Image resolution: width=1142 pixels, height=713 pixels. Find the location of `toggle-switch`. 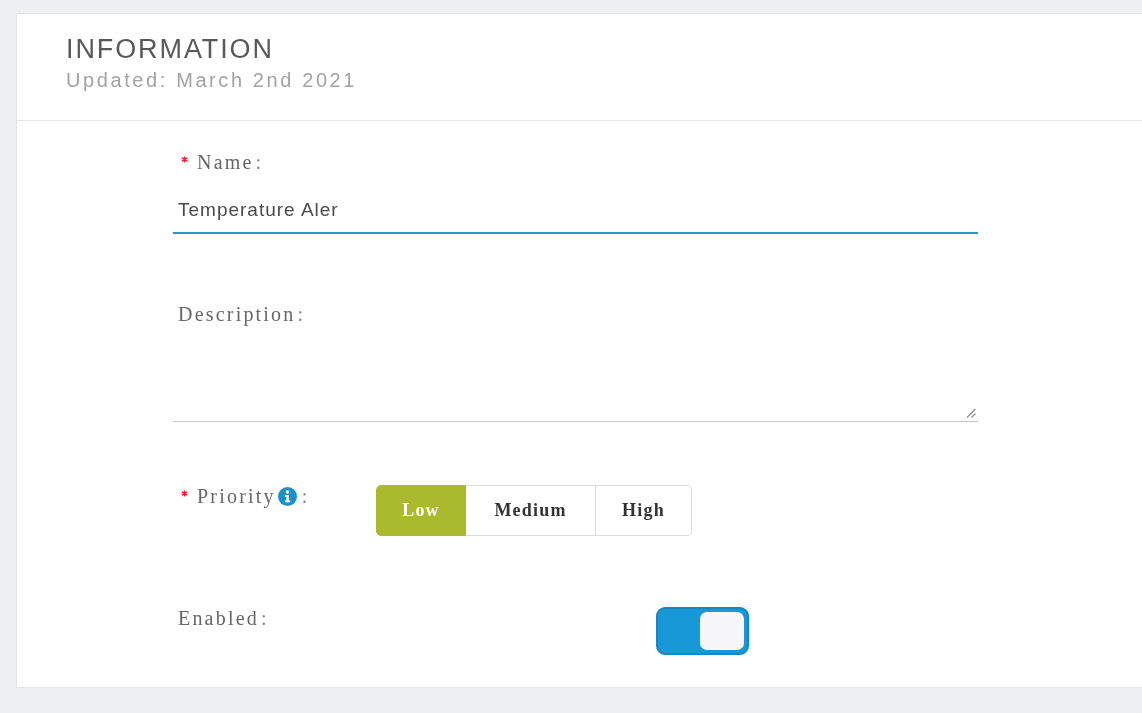

toggle-switch is located at coordinates (702, 631).